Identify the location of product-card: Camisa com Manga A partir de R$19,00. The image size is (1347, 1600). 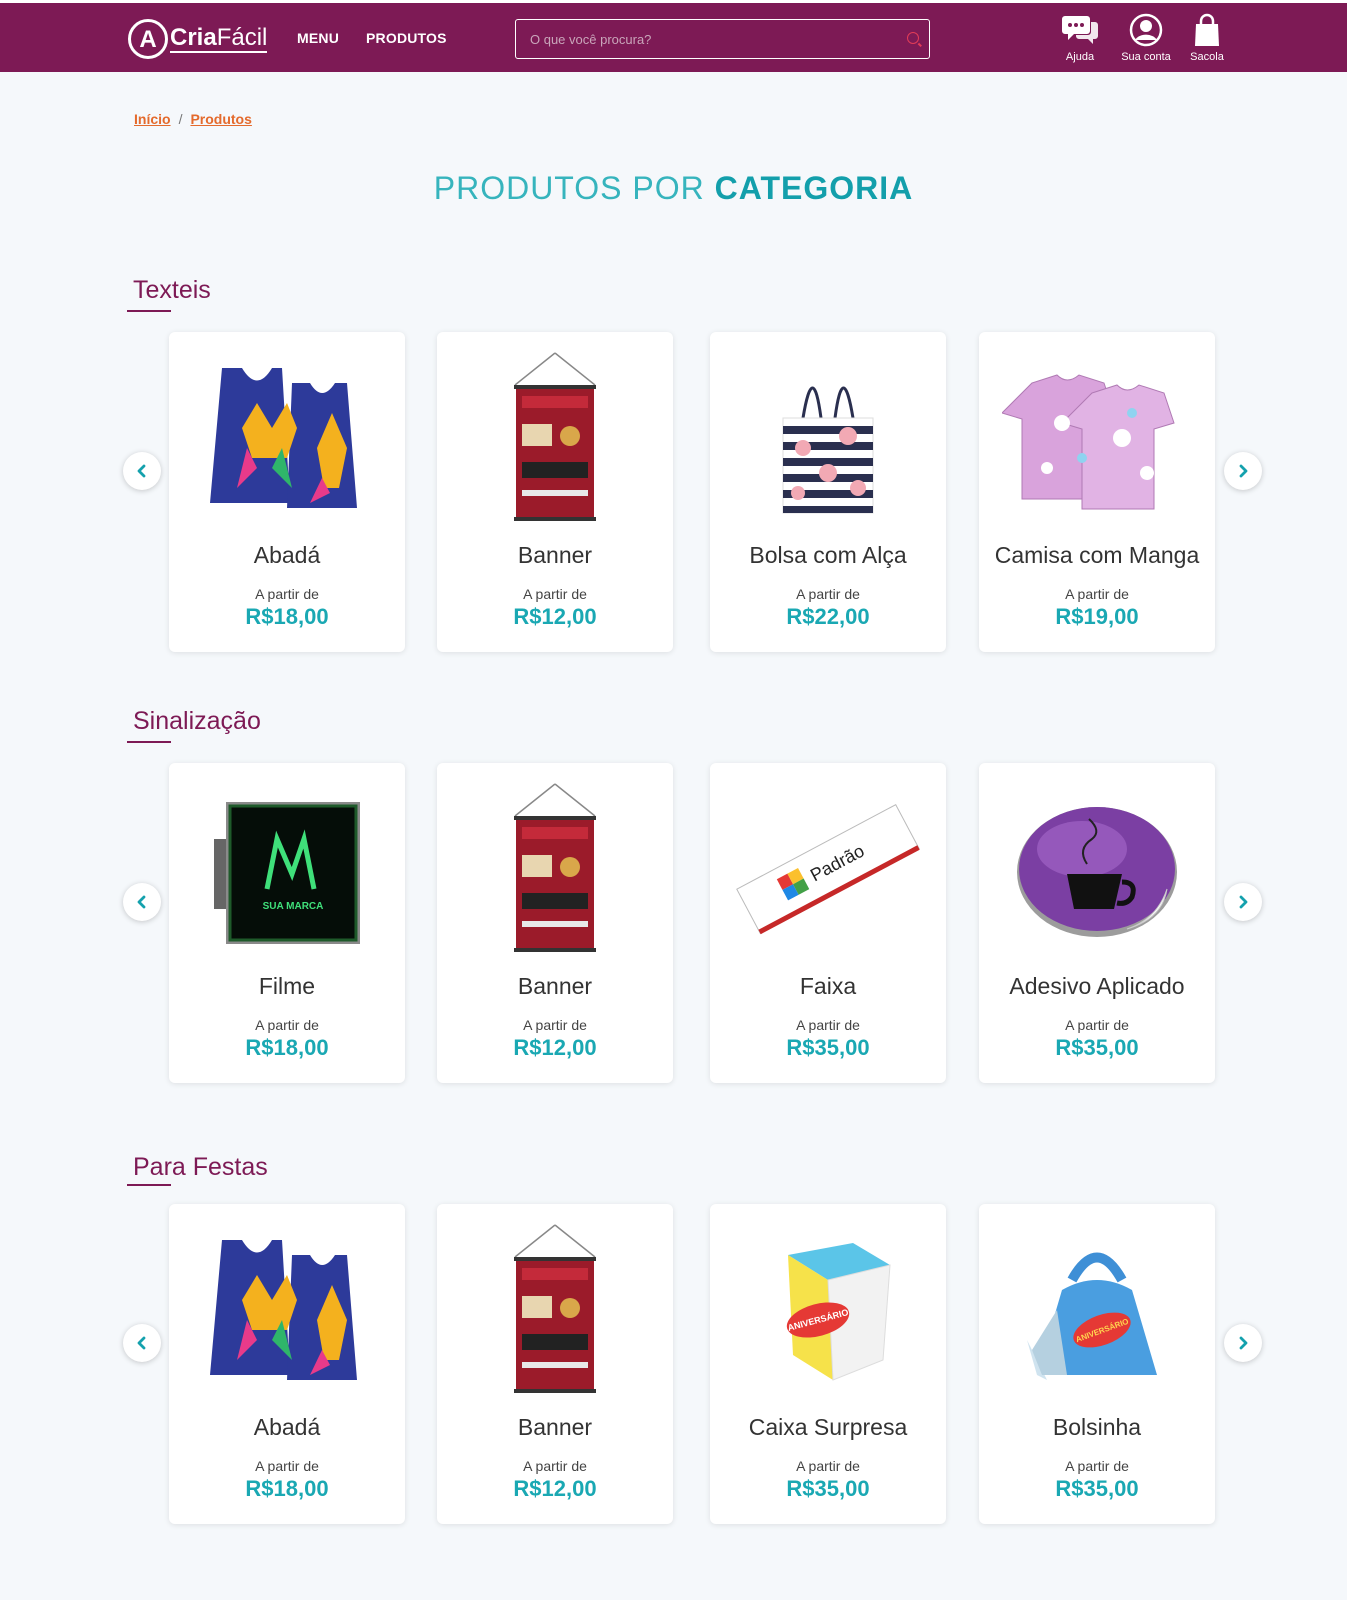
(1097, 492).